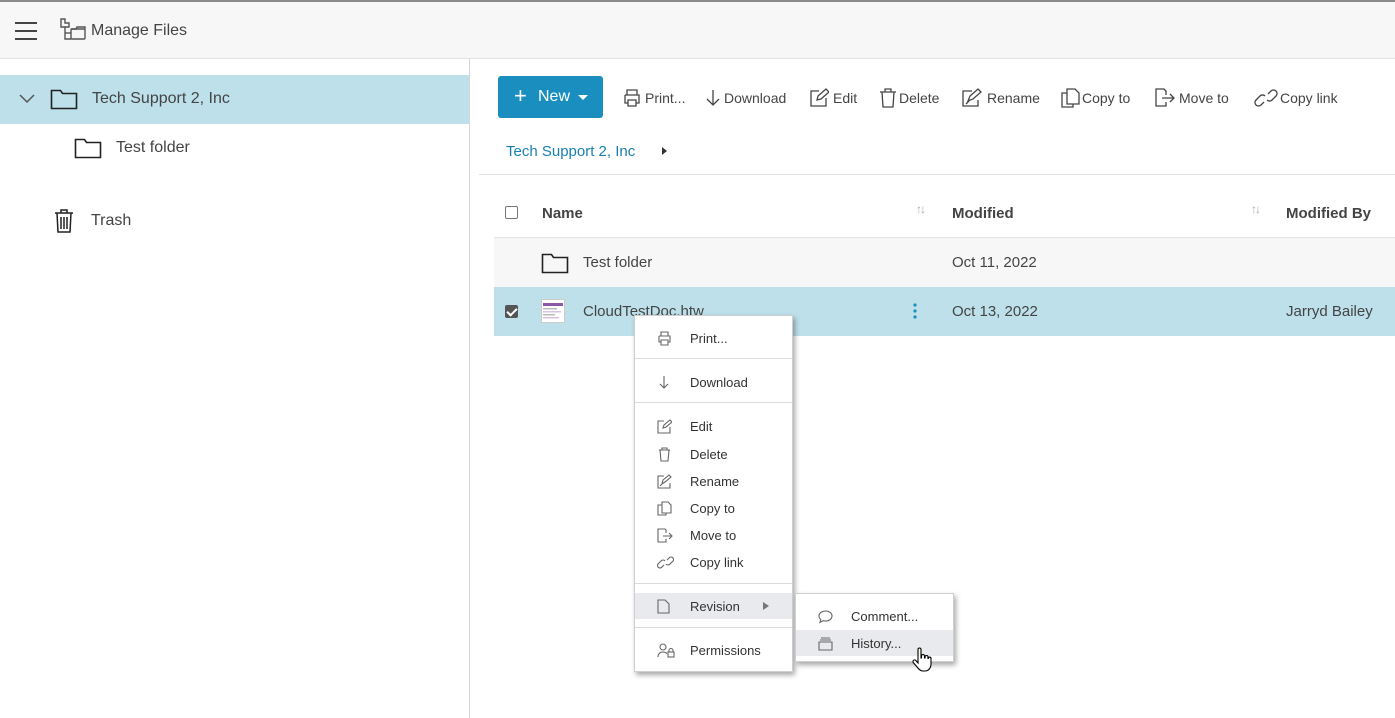 The height and width of the screenshot is (718, 1395). I want to click on download-button: Download, so click(747, 98).